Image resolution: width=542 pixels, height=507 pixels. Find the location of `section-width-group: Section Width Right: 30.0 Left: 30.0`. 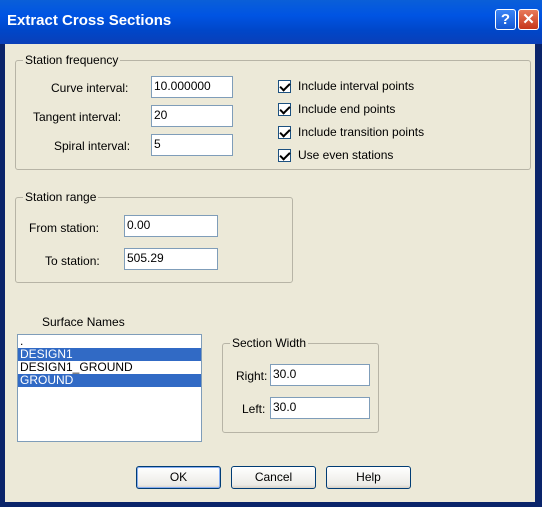

section-width-group: Section Width Right: 30.0 Left: 30.0 is located at coordinates (300, 384).